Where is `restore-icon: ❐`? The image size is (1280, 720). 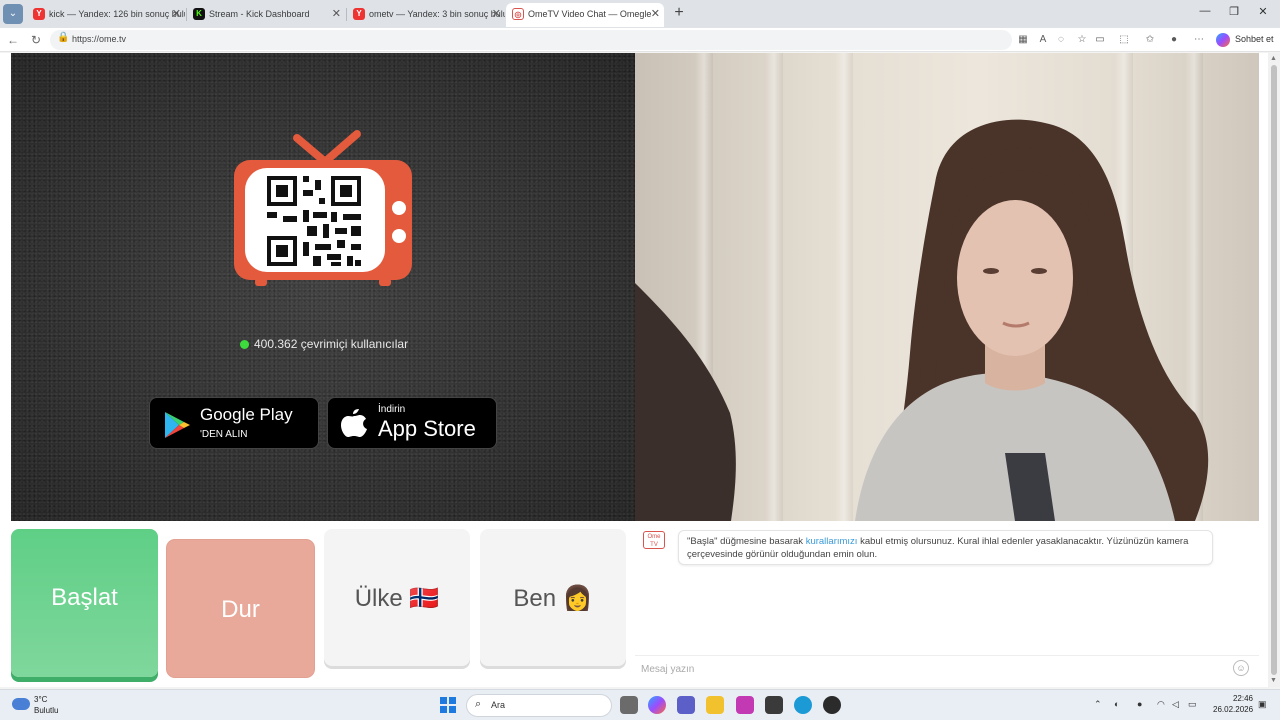
restore-icon: ❐ is located at coordinates (1234, 11).